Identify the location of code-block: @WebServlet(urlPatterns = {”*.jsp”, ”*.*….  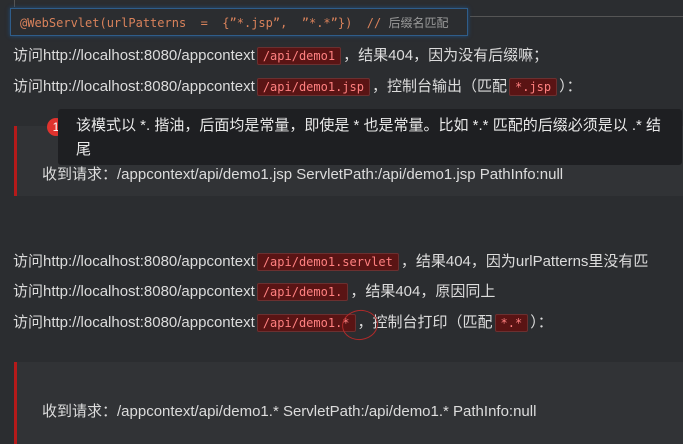
(239, 22).